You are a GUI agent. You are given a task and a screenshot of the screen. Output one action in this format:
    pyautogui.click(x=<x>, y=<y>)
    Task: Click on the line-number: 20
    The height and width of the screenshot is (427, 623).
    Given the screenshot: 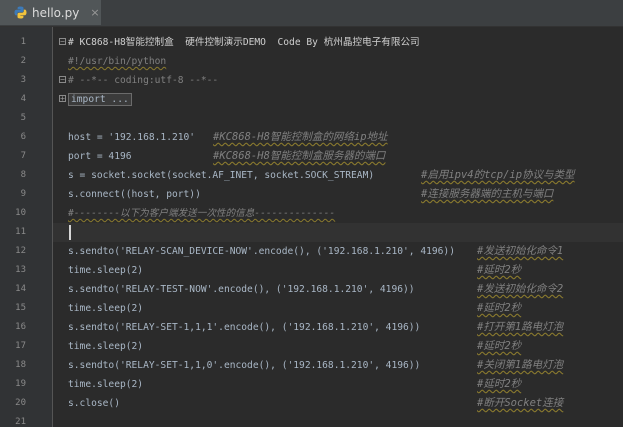 What is the action you would take?
    pyautogui.click(x=20, y=403)
    